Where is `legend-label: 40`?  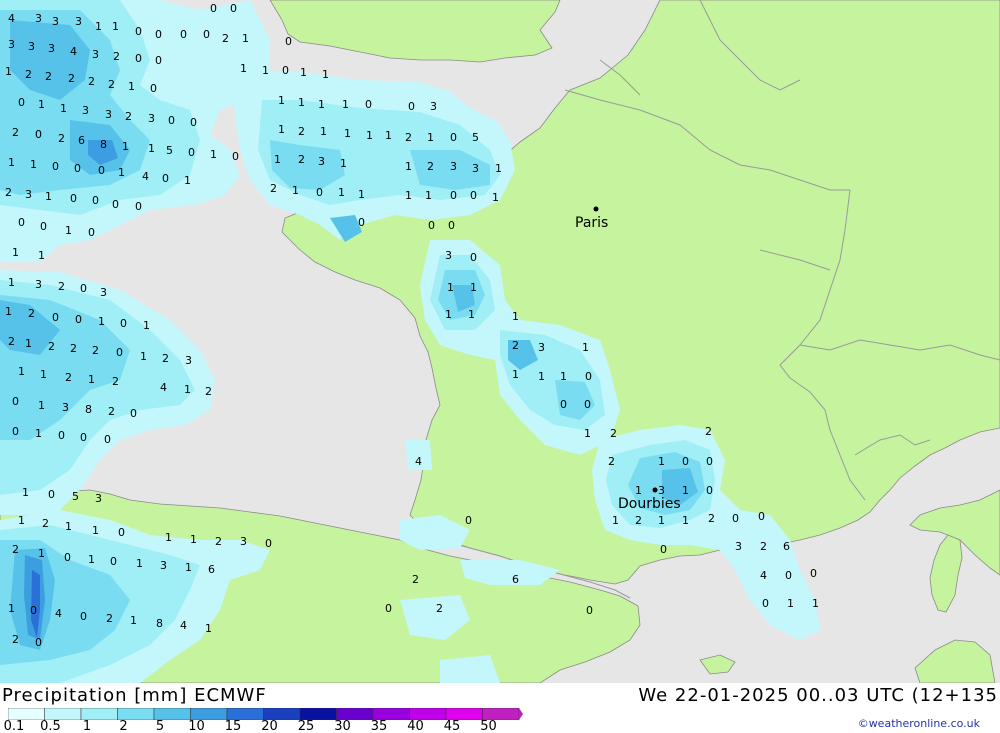 legend-label: 40 is located at coordinates (415, 726).